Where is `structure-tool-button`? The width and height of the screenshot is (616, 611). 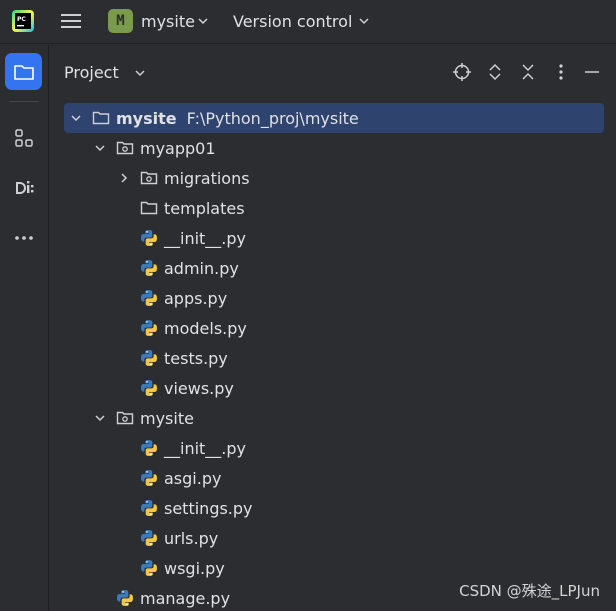 structure-tool-button is located at coordinates (23, 137).